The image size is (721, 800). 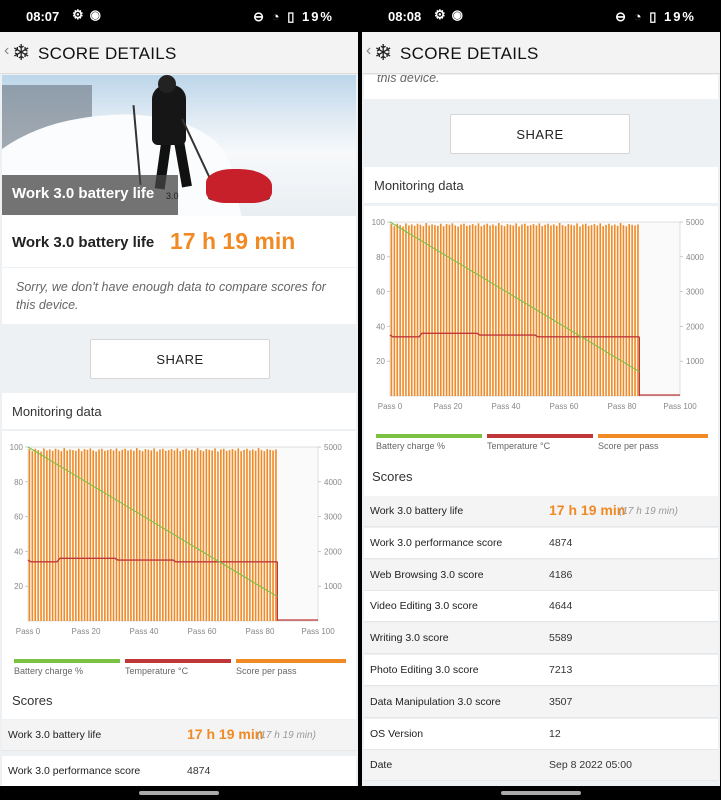 What do you see at coordinates (179, 145) in the screenshot?
I see `hero-image: Work 3.0 battery life 3.0` at bounding box center [179, 145].